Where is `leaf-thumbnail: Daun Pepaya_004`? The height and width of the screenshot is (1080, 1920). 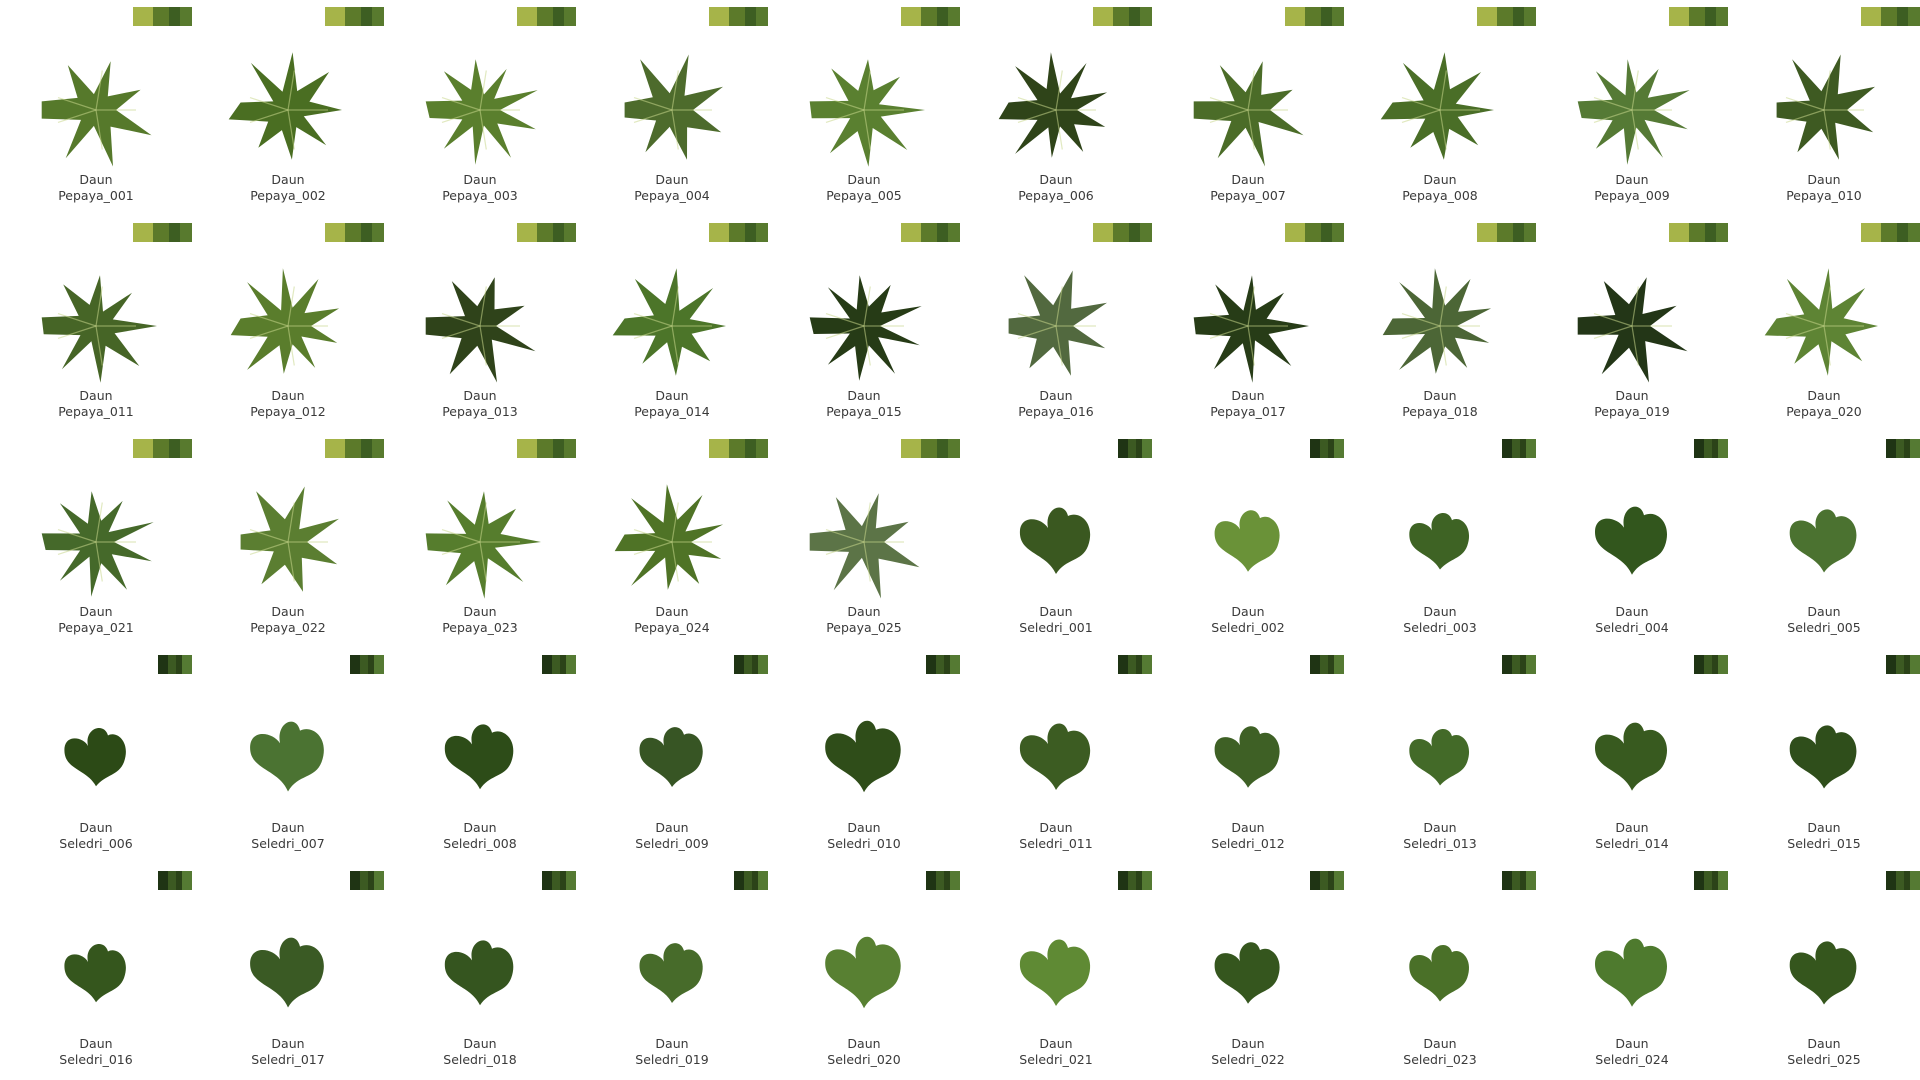 leaf-thumbnail: Daun Pepaya_004 is located at coordinates (672, 108).